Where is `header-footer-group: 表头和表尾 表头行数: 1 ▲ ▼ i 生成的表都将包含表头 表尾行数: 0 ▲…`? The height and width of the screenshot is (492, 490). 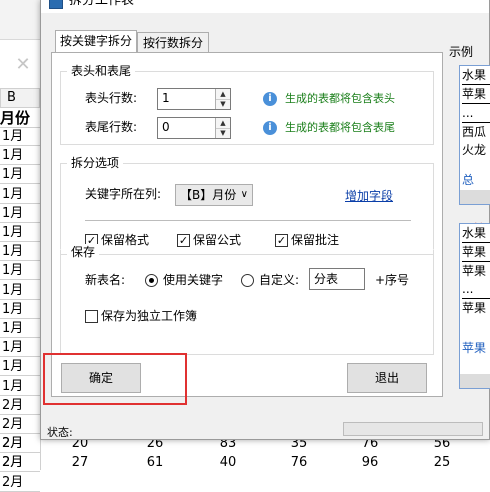 header-footer-group: 表头和表尾 表头行数: 1 ▲ ▼ i 生成的表都将包含表头 表尾行数: 0 ▲… is located at coordinates (247, 104).